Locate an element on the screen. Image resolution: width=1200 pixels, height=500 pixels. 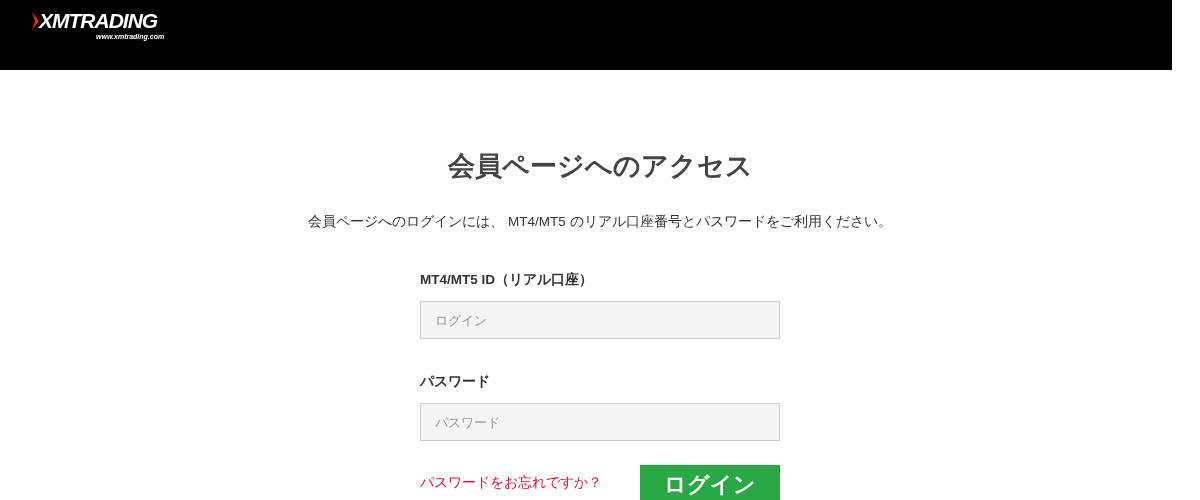
page-title: 会員ページへのアクセス is located at coordinates (600, 166).